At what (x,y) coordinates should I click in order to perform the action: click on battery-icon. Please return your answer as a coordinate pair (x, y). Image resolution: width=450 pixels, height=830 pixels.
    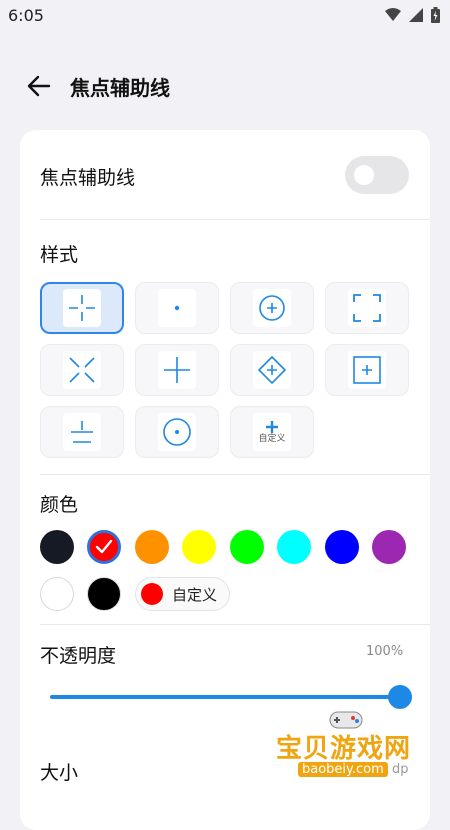
    Looking at the image, I should click on (435, 15).